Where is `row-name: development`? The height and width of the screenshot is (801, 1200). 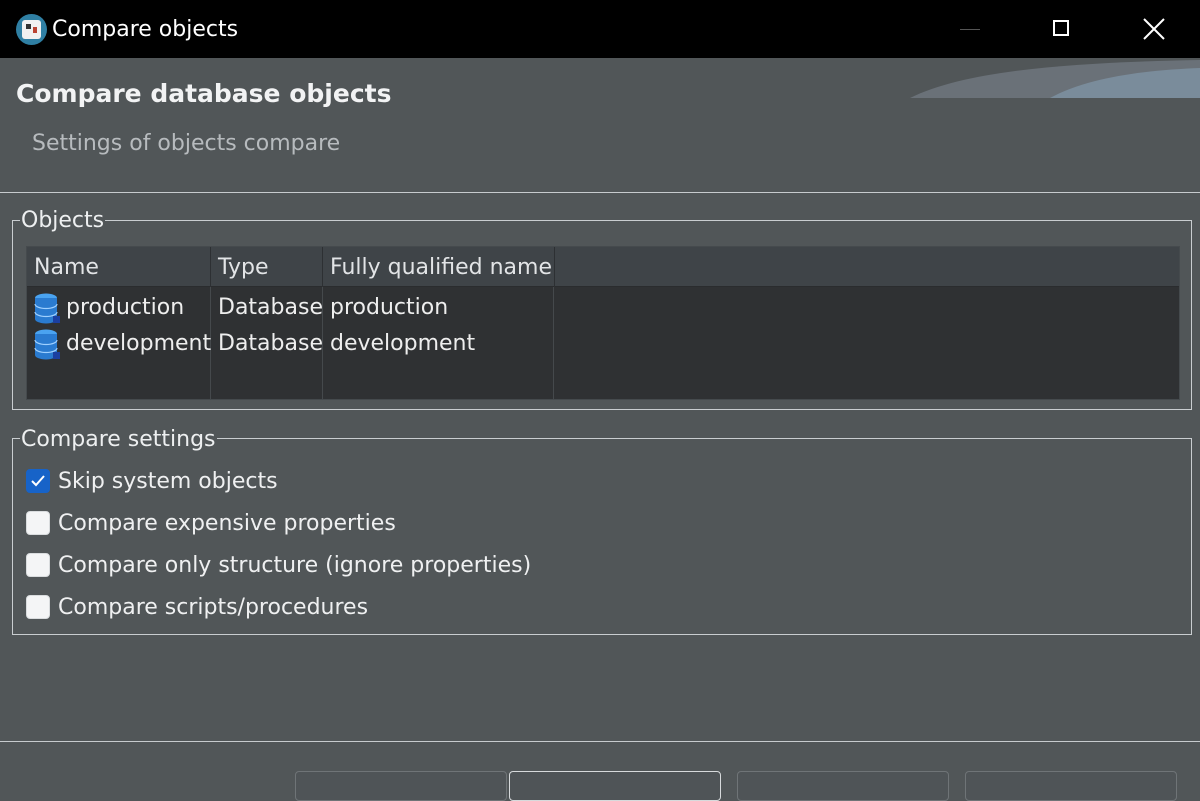
row-name: development is located at coordinates (139, 343).